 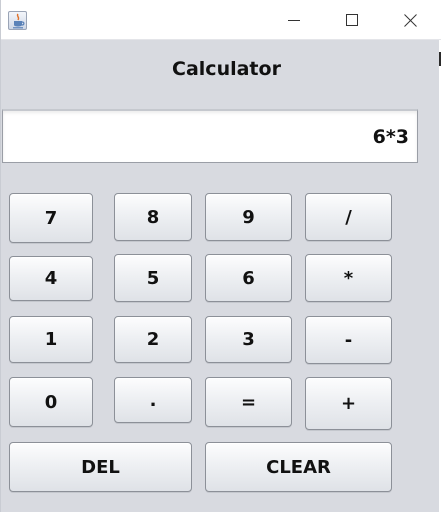 I want to click on minimize-icon, so click(x=294, y=20).